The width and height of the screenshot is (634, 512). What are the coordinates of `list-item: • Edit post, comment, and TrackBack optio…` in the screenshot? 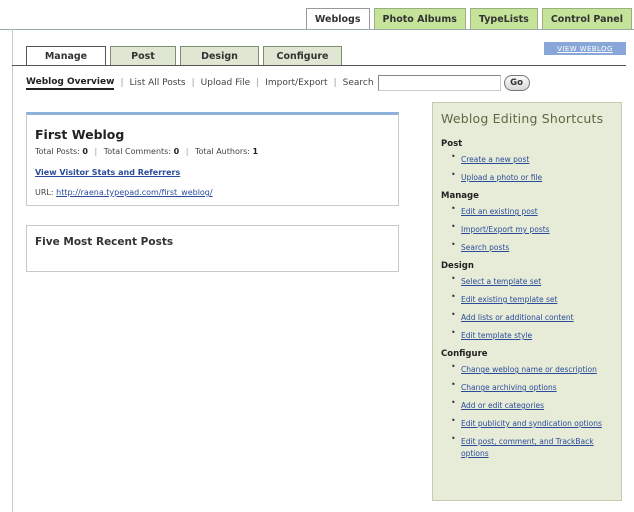 It's located at (531, 446).